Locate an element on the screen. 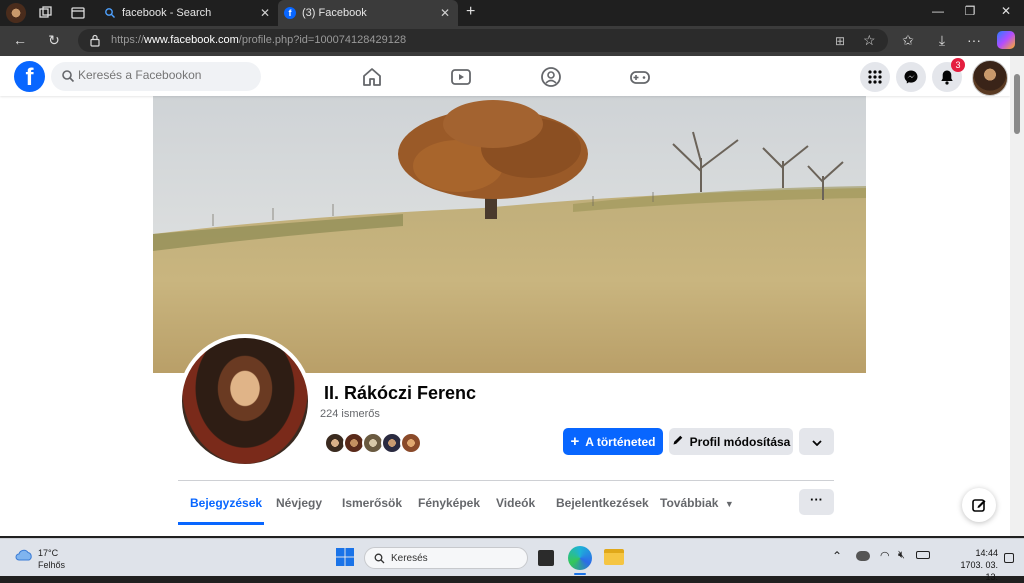 The height and width of the screenshot is (583, 1024). weather-condition: Felhős is located at coordinates (52, 565).